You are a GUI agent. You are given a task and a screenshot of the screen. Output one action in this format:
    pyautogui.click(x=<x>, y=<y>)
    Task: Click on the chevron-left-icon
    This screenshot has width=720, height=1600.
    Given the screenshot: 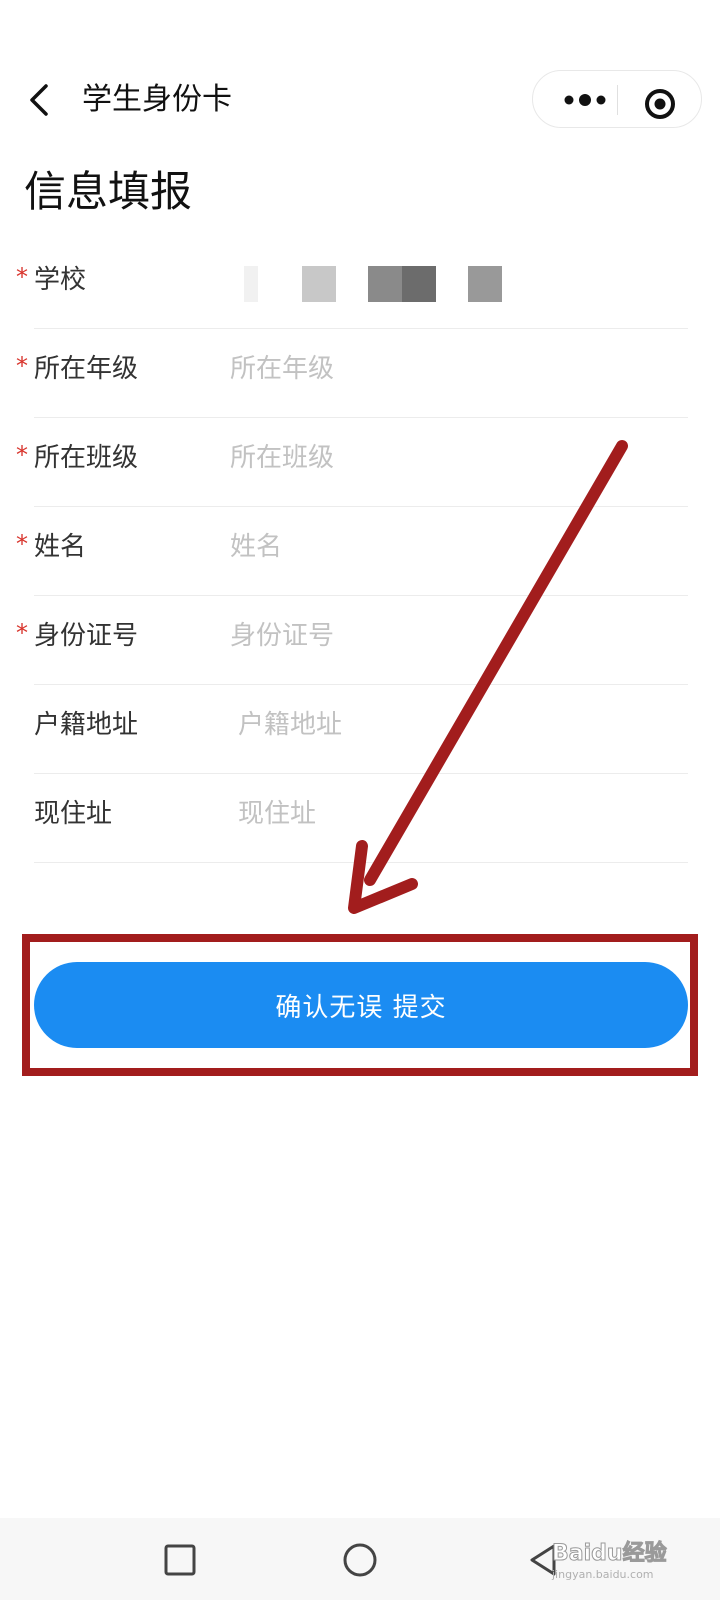 What is the action you would take?
    pyautogui.click(x=39, y=100)
    